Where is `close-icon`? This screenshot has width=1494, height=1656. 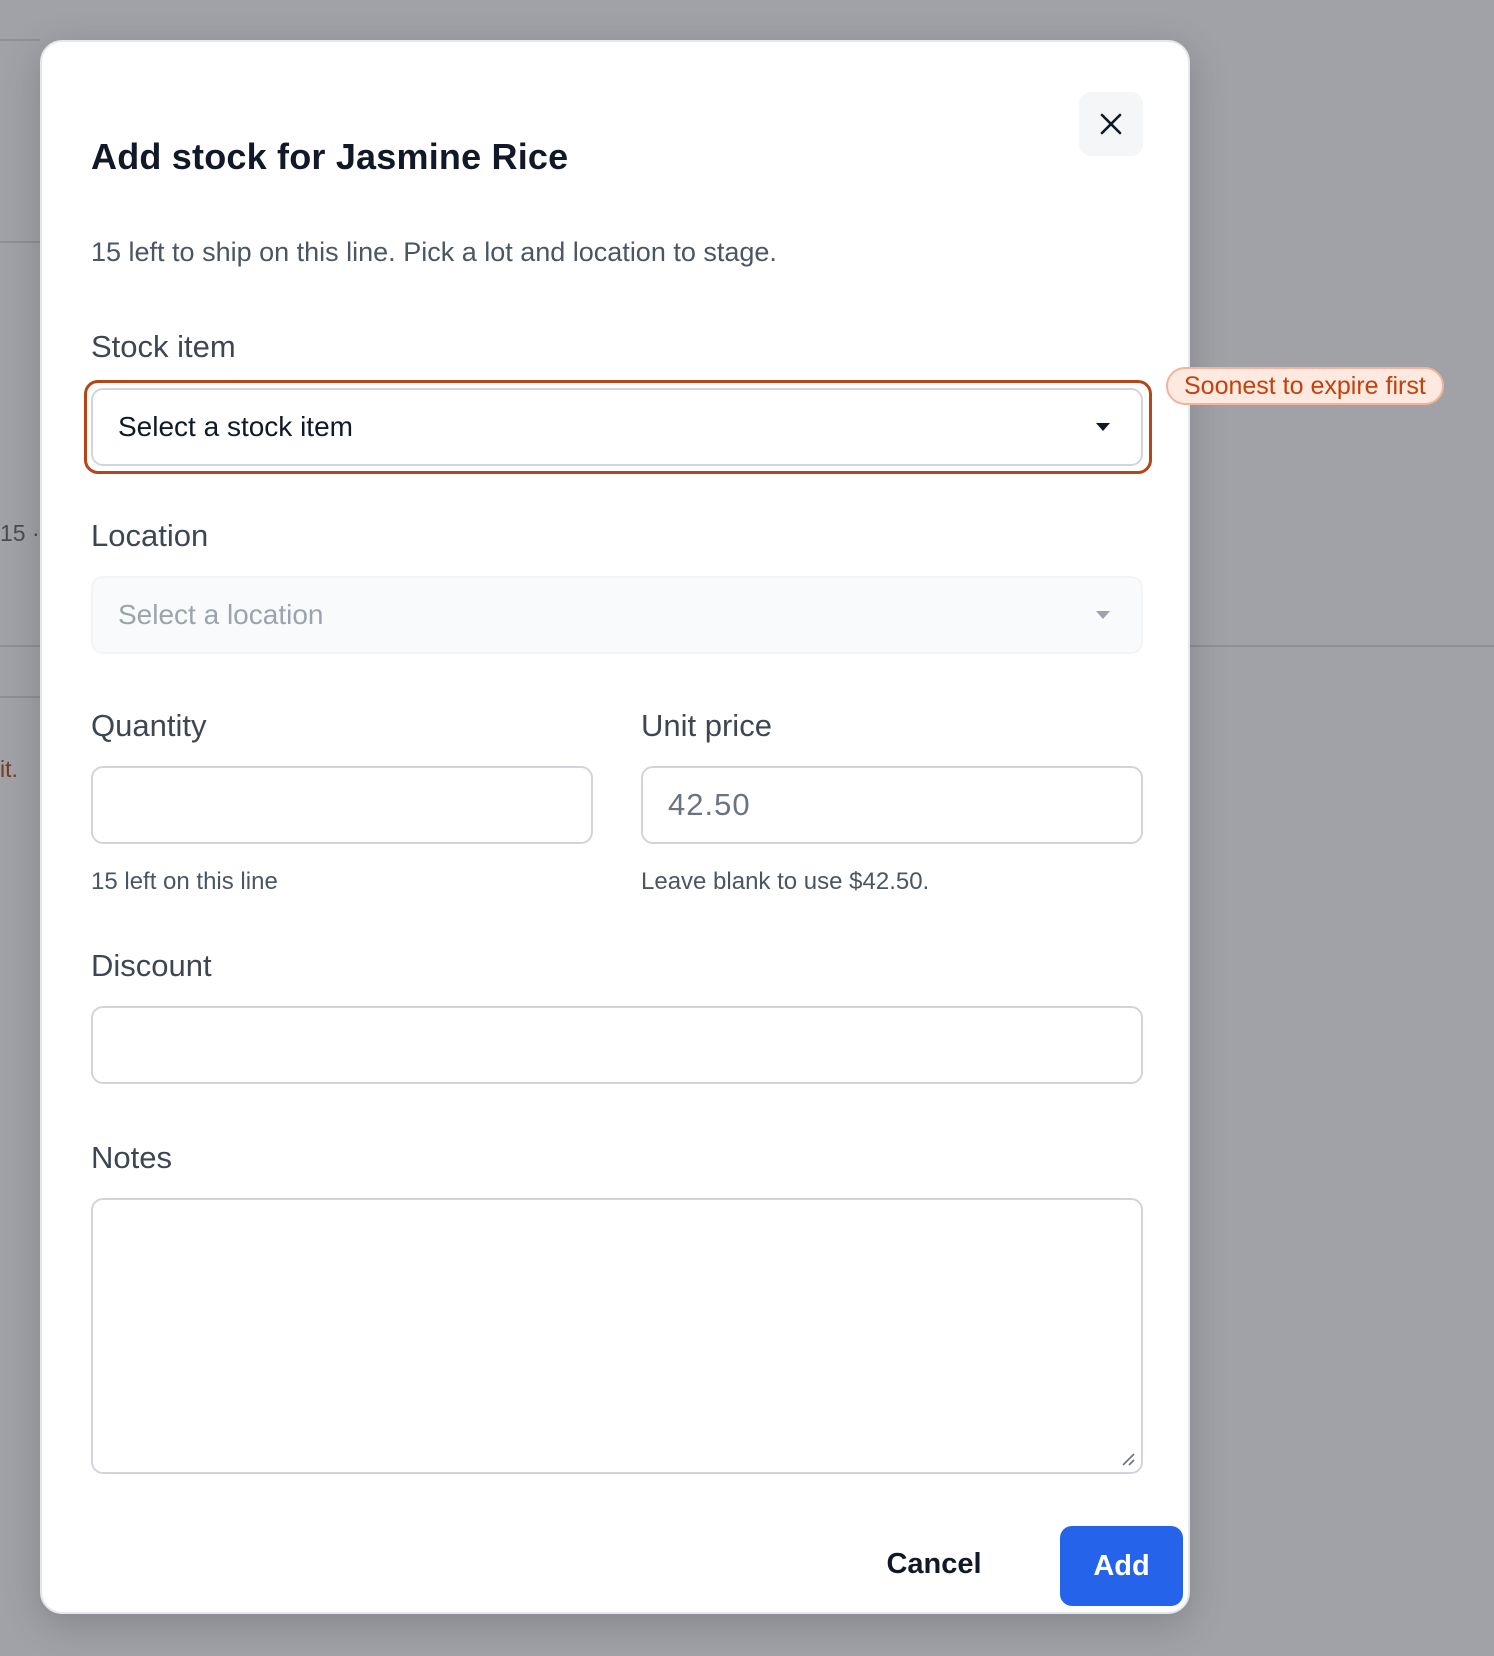
close-icon is located at coordinates (1111, 124).